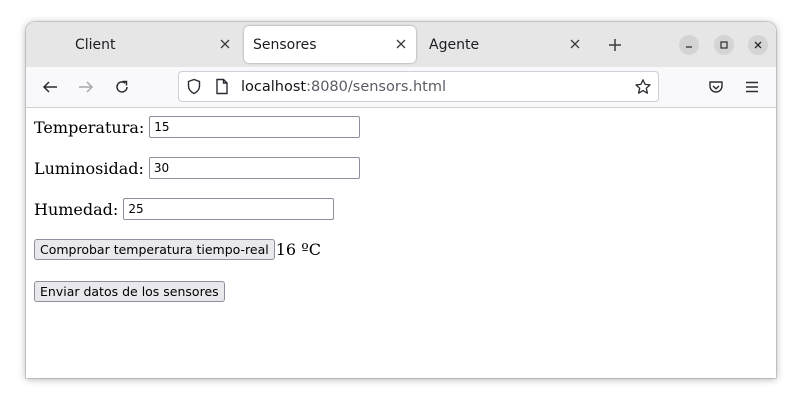  I want to click on luminosity-row: Luminosidad:, so click(197, 168).